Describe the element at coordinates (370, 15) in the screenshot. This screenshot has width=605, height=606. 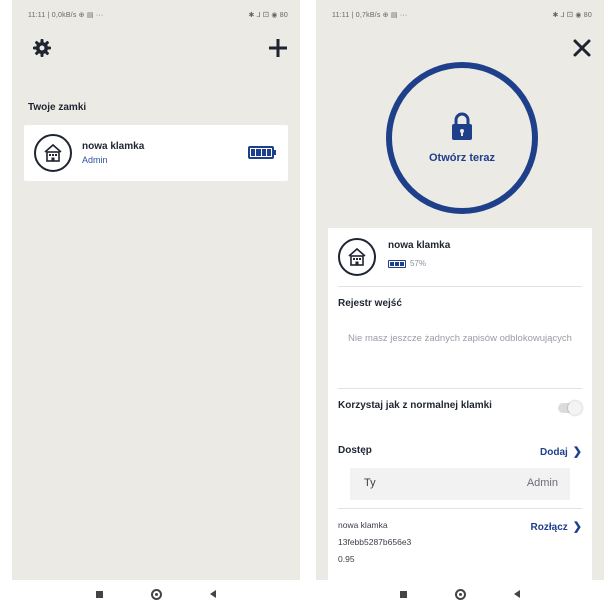
I see `status-time: 11:11 | 0,7kB/s ⊕ ▤ ···` at that location.